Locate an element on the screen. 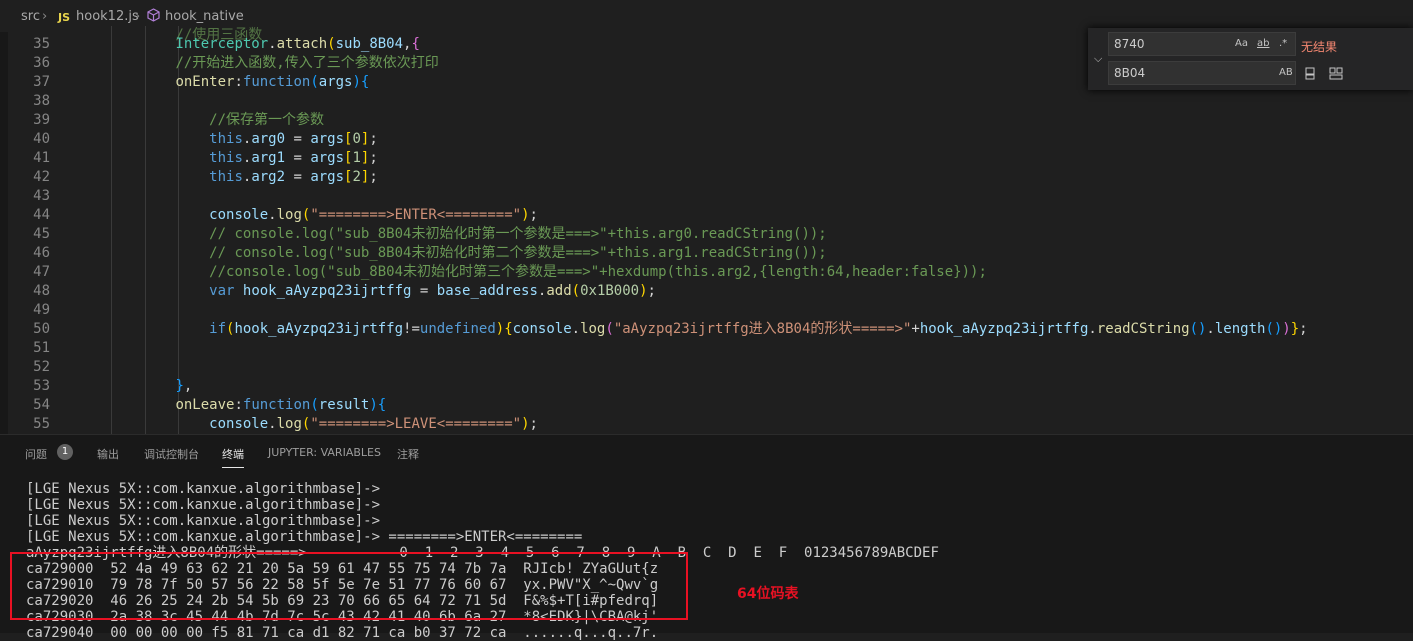  breadcrumb-file: hook12.js is located at coordinates (107, 16).